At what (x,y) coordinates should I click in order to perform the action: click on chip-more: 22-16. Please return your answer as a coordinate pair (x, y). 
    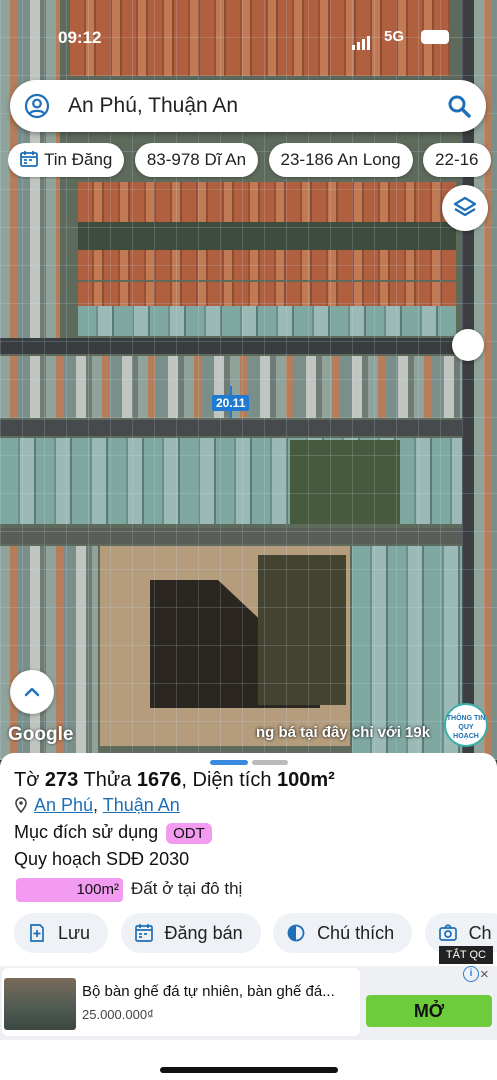
    Looking at the image, I should click on (457, 160).